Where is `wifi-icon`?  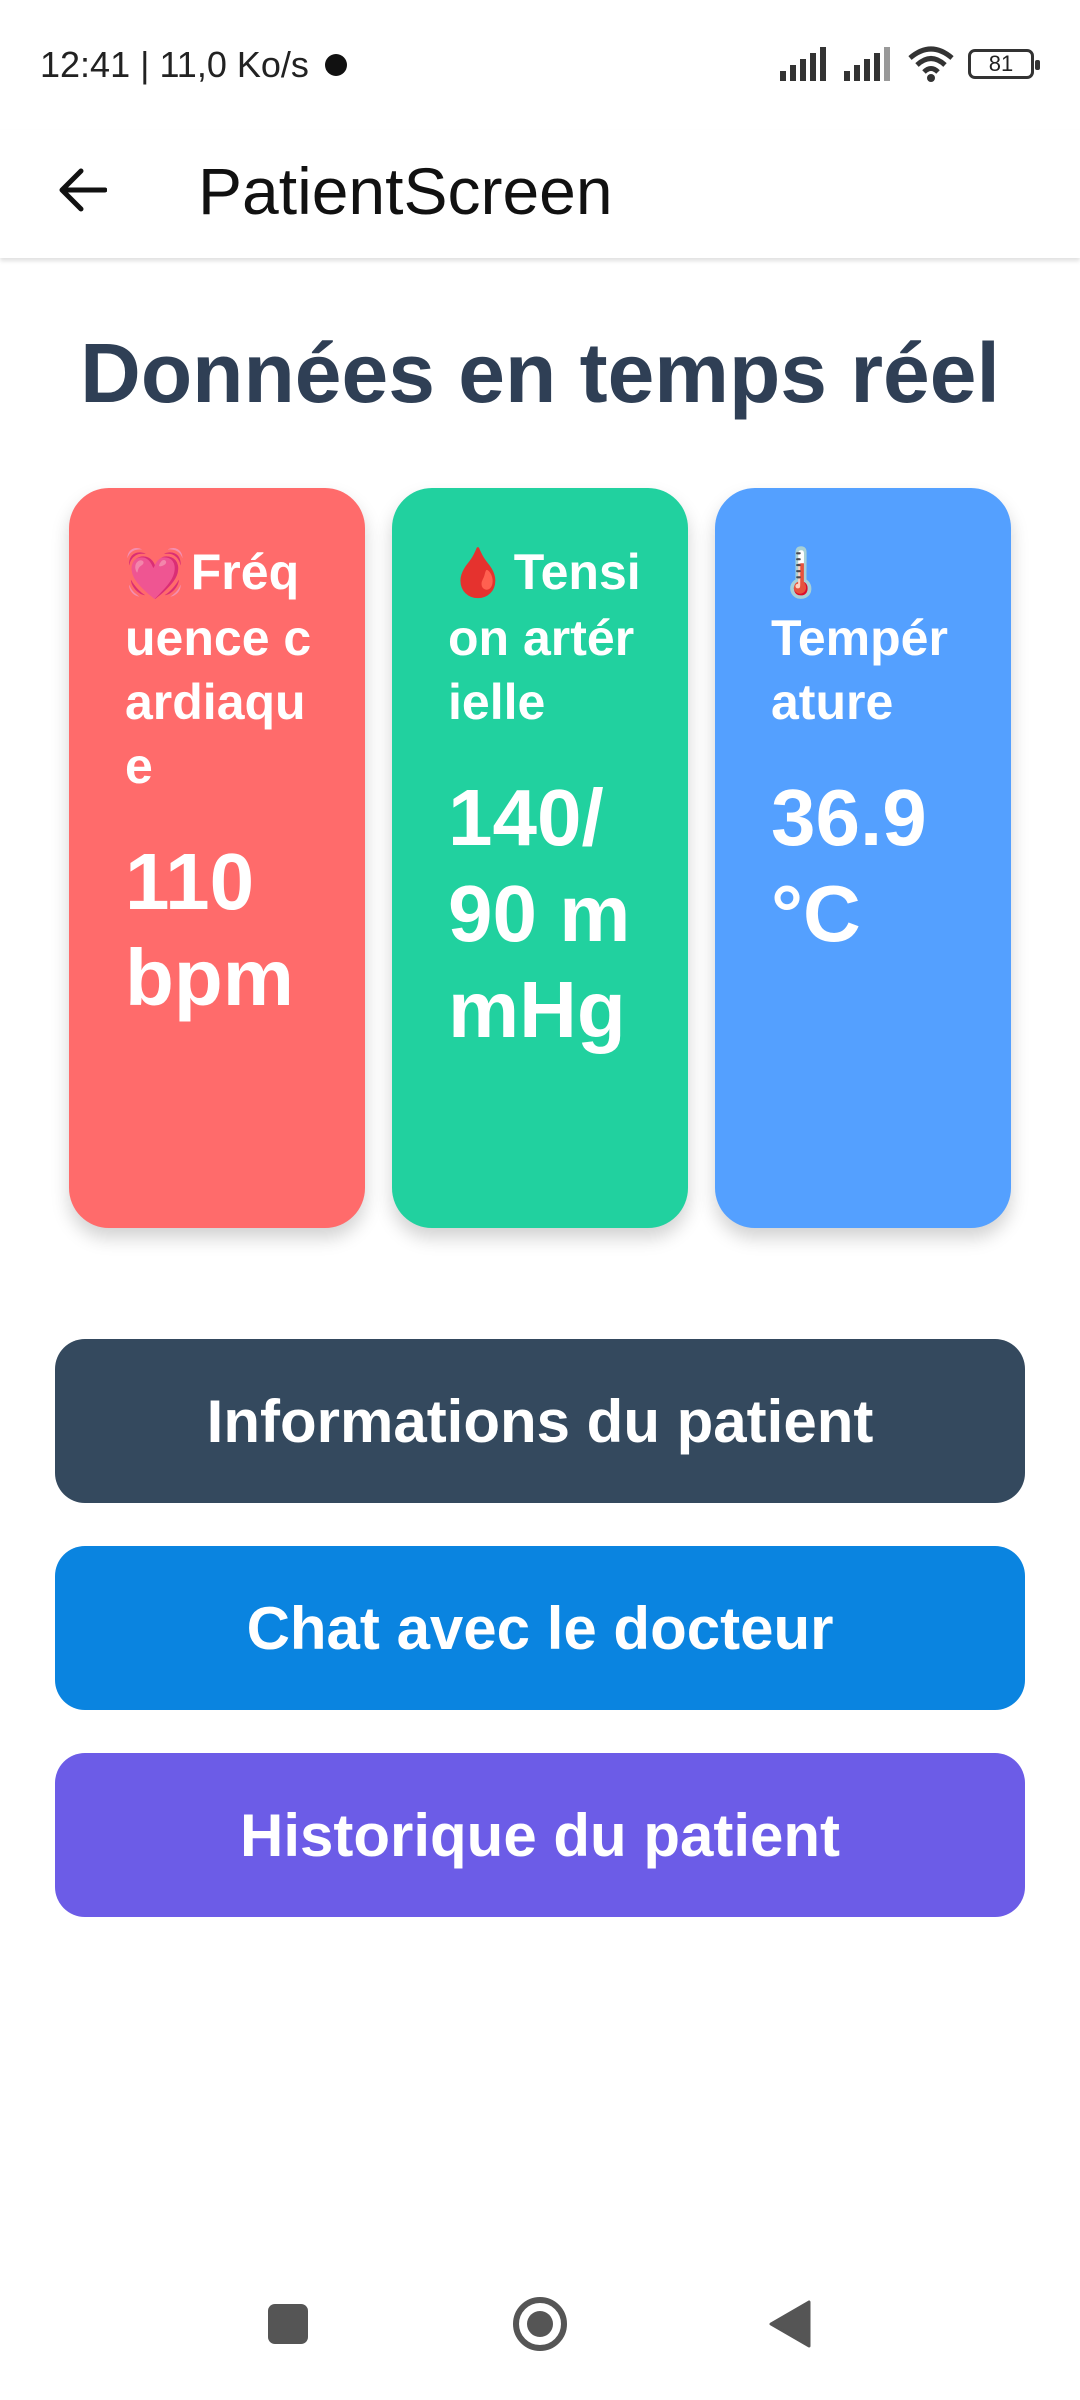
wifi-icon is located at coordinates (931, 64).